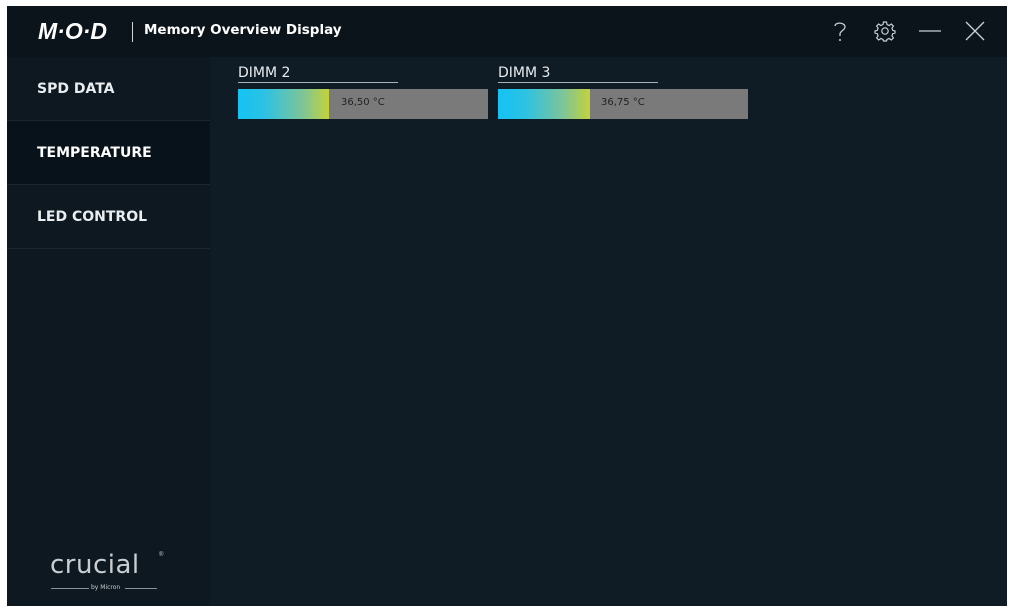  I want to click on temperature-bar: 36,50 °C, so click(363, 104).